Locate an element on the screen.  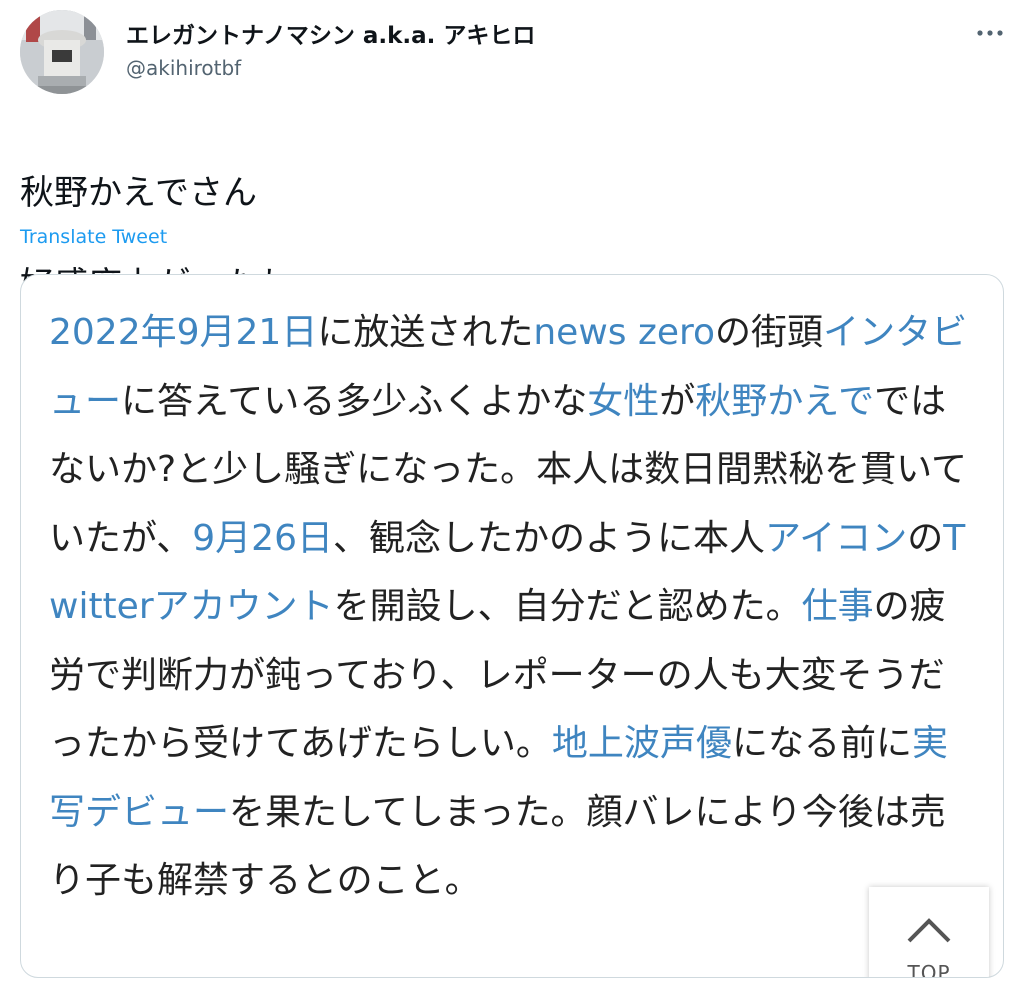
inline-text: の is located at coordinates (925, 538).